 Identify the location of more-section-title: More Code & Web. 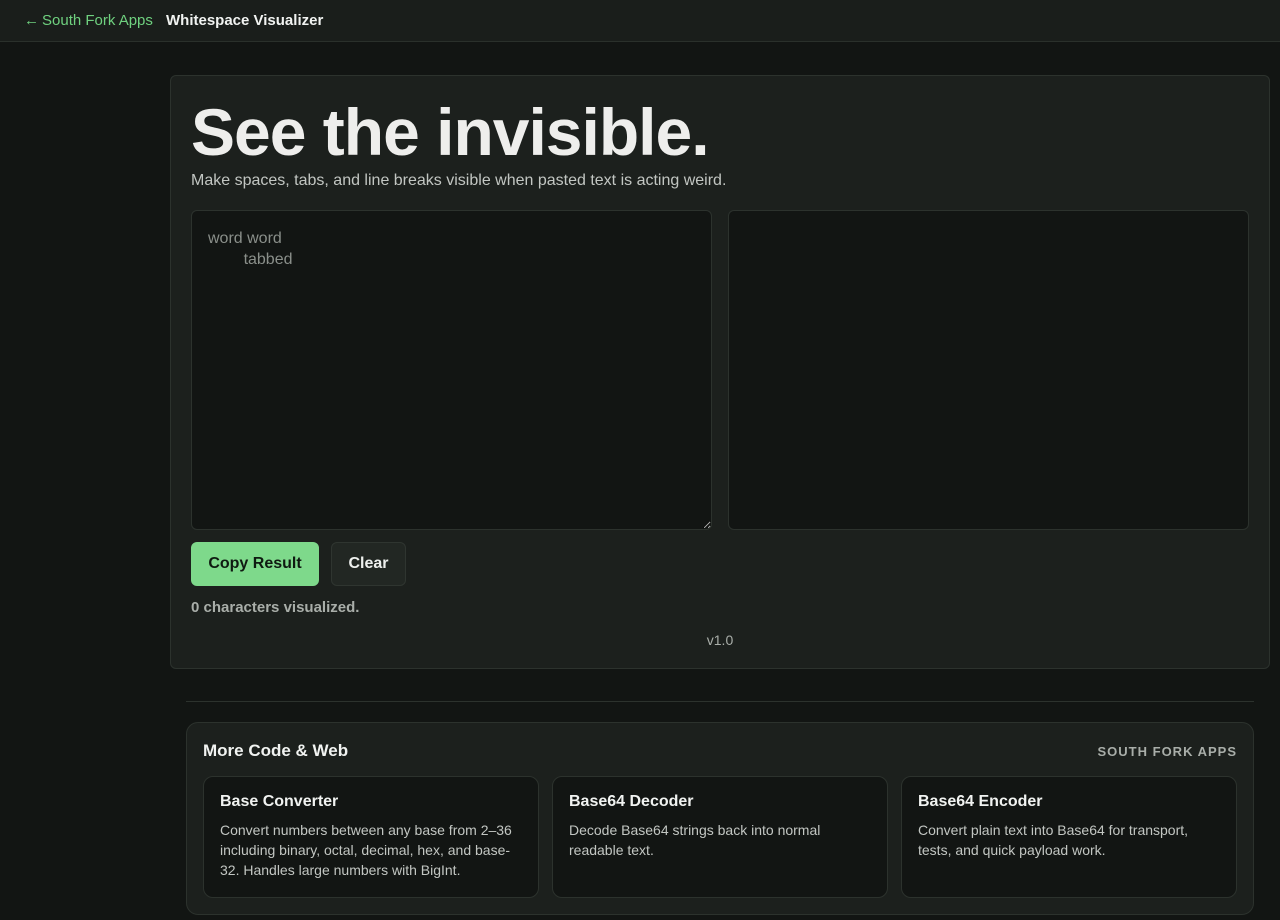
(276, 750).